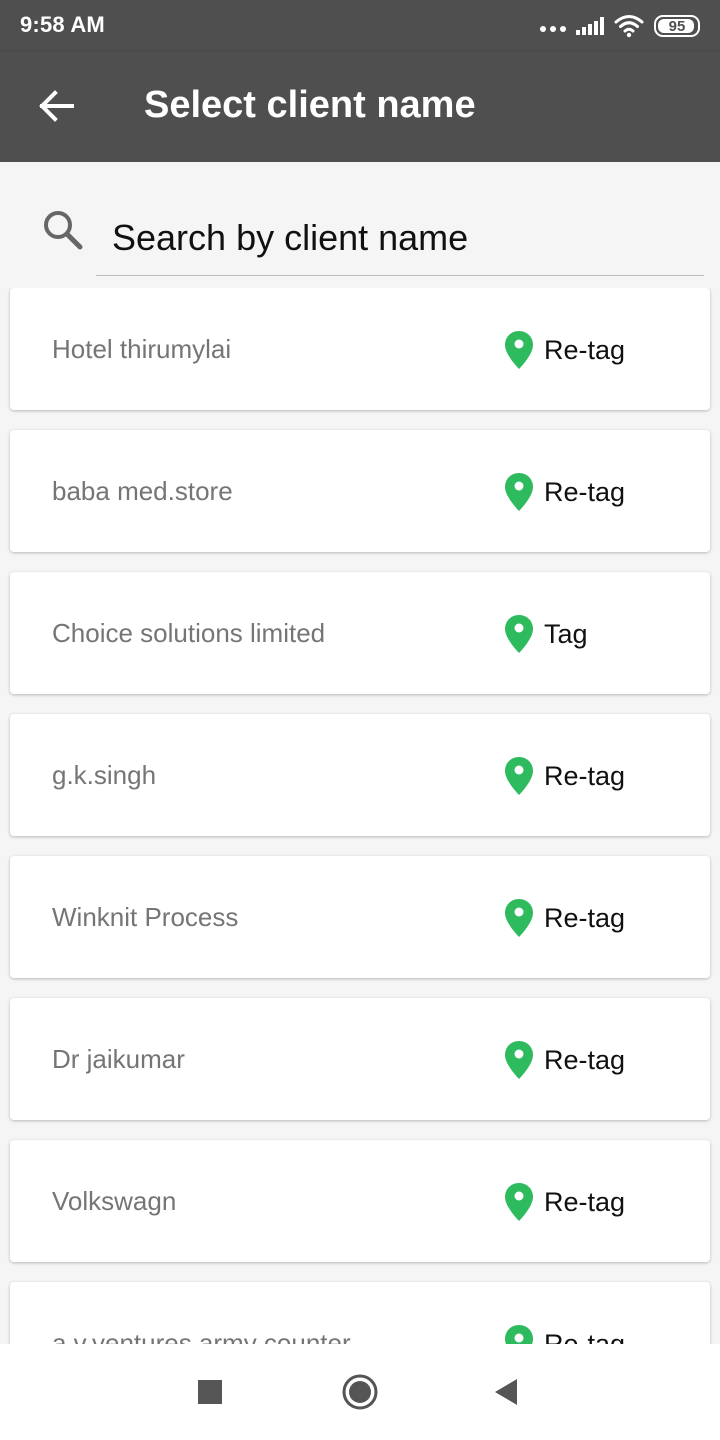 The image size is (720, 1440). What do you see at coordinates (400, 238) in the screenshot?
I see `search-input` at bounding box center [400, 238].